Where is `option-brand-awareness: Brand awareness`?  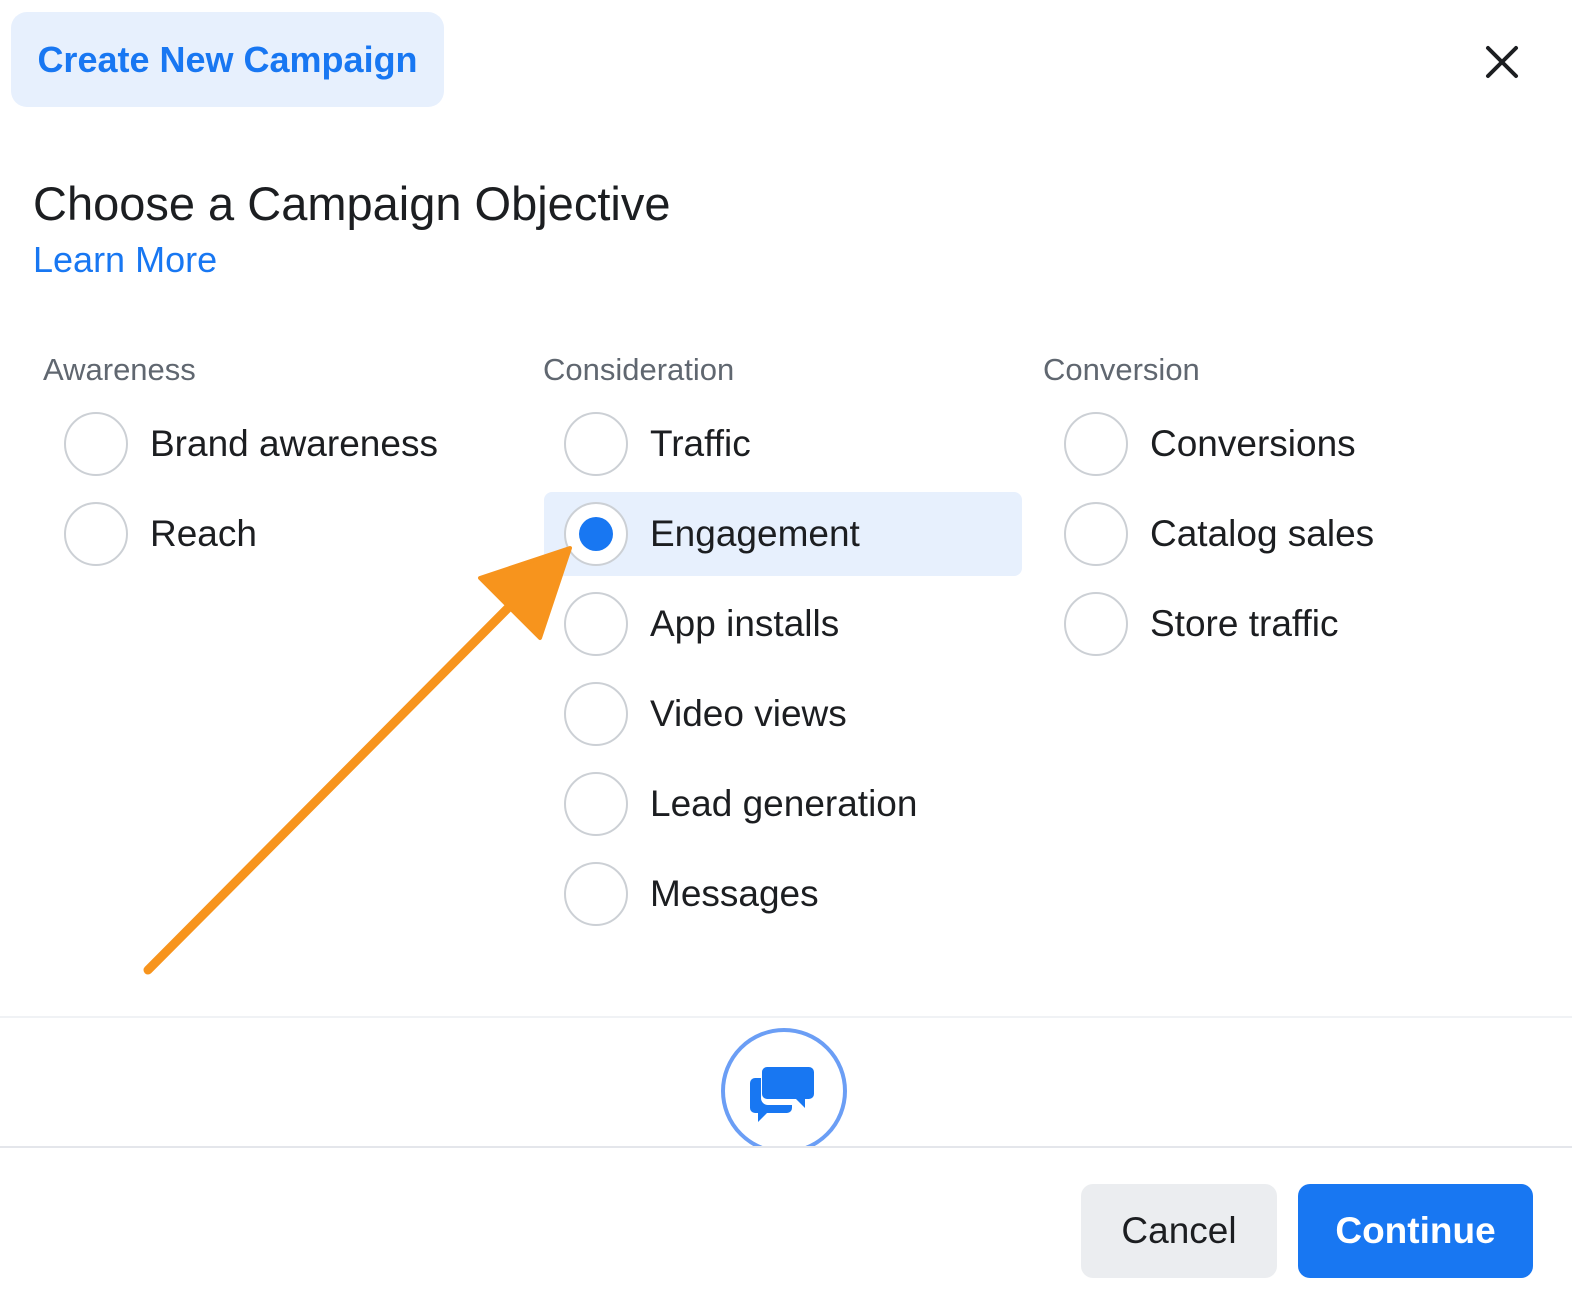
option-brand-awareness: Brand awareness is located at coordinates (283, 444).